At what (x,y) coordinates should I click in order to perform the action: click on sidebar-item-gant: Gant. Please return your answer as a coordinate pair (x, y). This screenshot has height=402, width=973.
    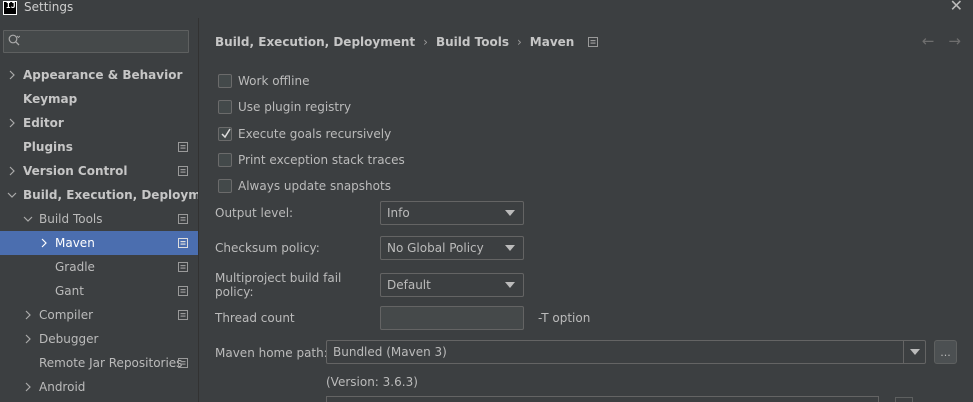
    Looking at the image, I should click on (99, 291).